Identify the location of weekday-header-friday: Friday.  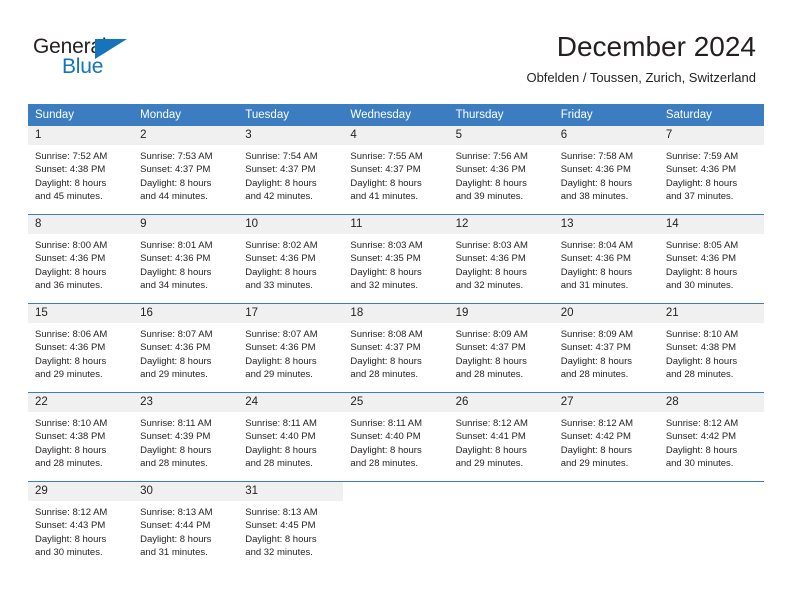
(606, 115).